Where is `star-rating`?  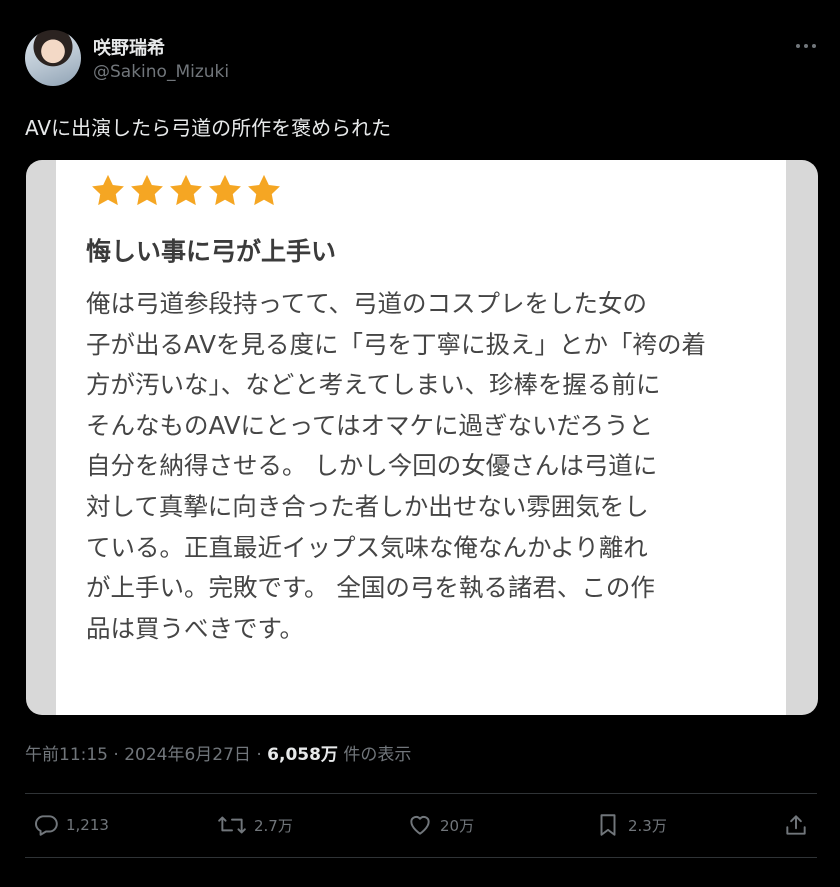 star-rating is located at coordinates (186, 192).